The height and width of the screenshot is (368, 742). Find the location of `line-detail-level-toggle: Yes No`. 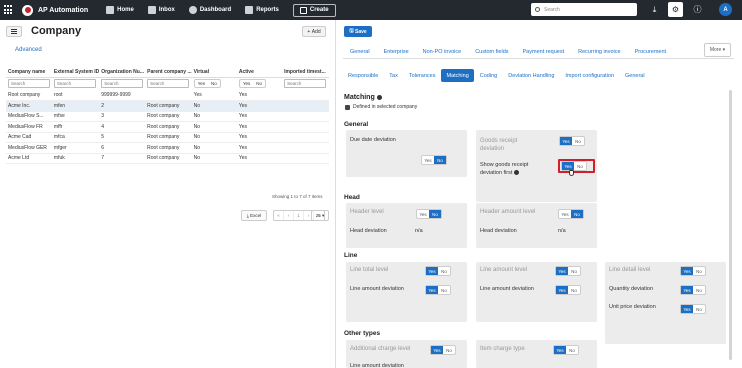

line-detail-level-toggle: Yes No is located at coordinates (693, 271).